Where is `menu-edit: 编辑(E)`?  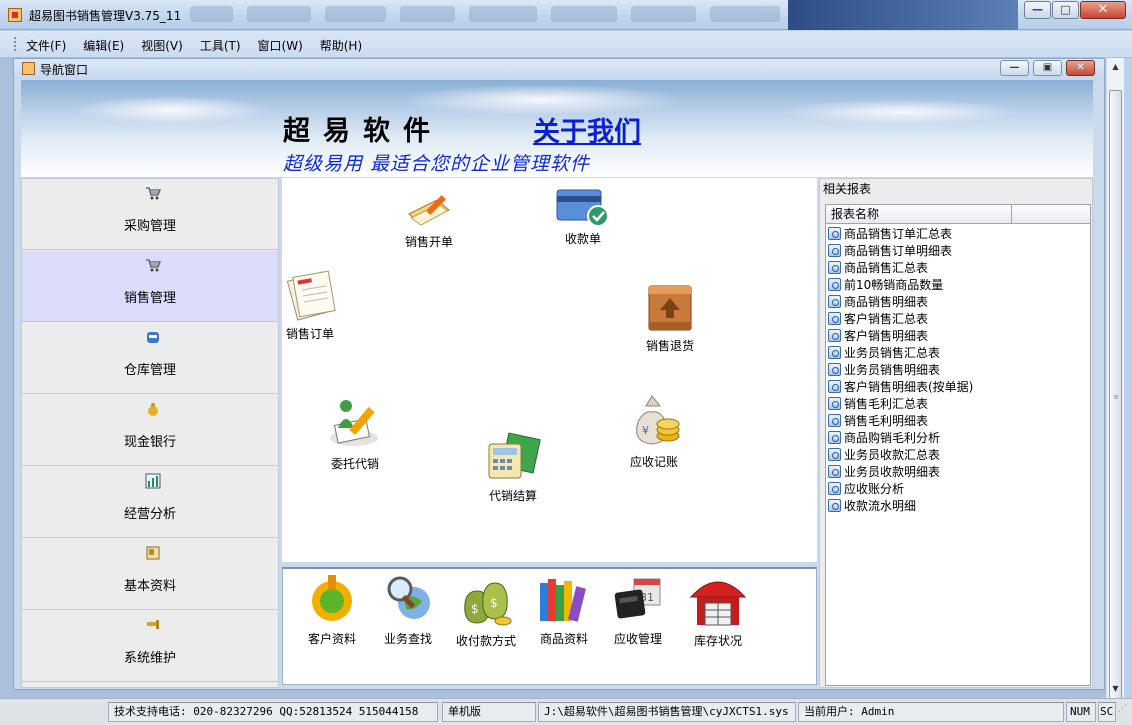 menu-edit: 编辑(E) is located at coordinates (103, 45).